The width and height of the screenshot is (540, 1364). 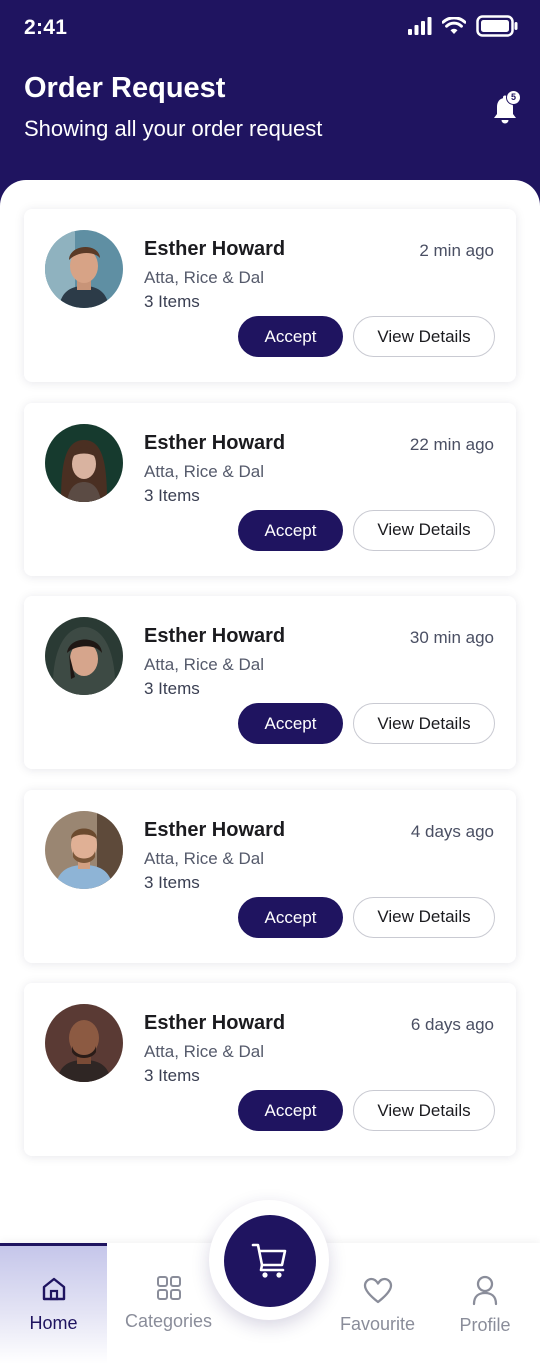 I want to click on status-time: 2:41, so click(x=46, y=27).